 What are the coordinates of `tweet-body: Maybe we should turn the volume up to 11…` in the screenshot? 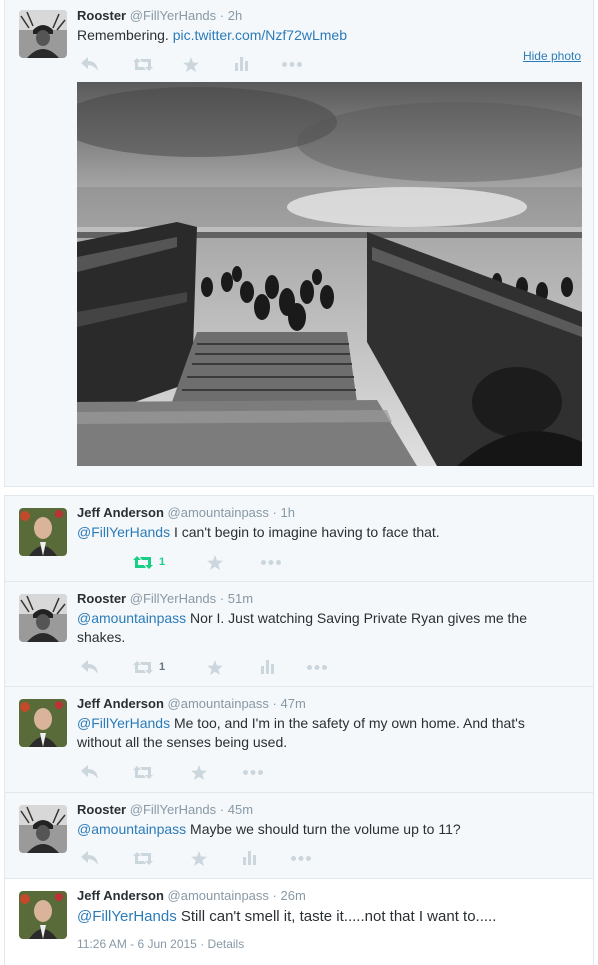 It's located at (323, 829).